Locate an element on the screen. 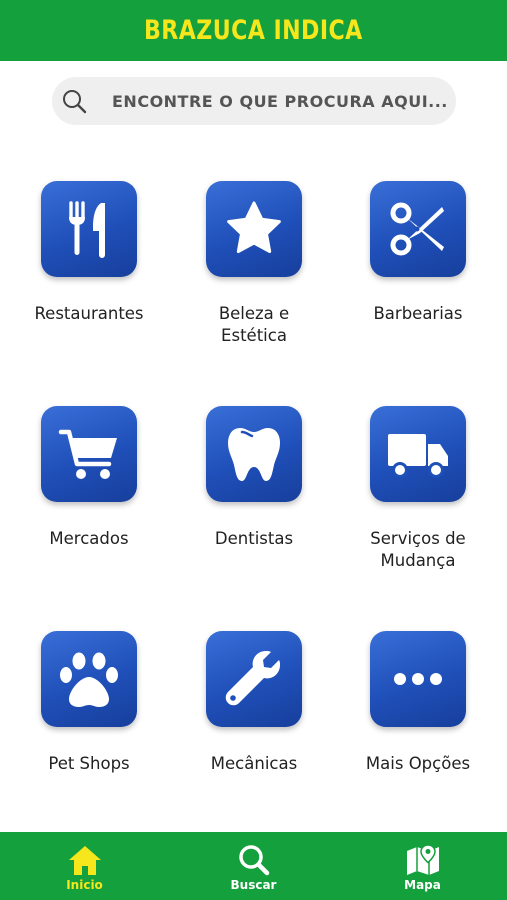  home-icon is located at coordinates (84, 860).